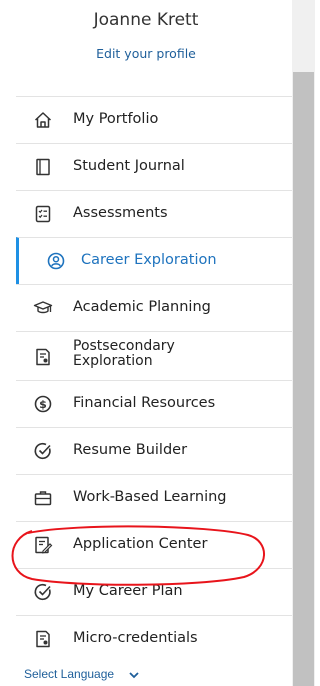  I want to click on nav-item-academic-planning: Academic Planning, so click(154, 307).